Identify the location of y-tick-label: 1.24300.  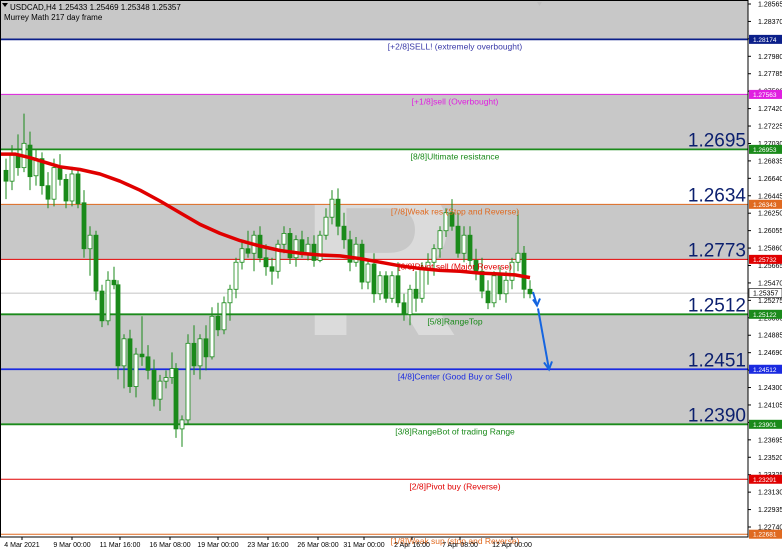
(770, 388).